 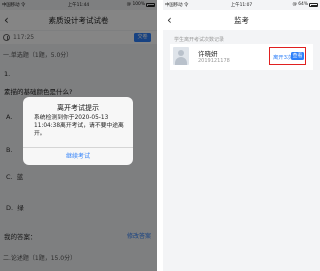 I want to click on continue-exam-button: 继续考试, so click(x=78, y=155).